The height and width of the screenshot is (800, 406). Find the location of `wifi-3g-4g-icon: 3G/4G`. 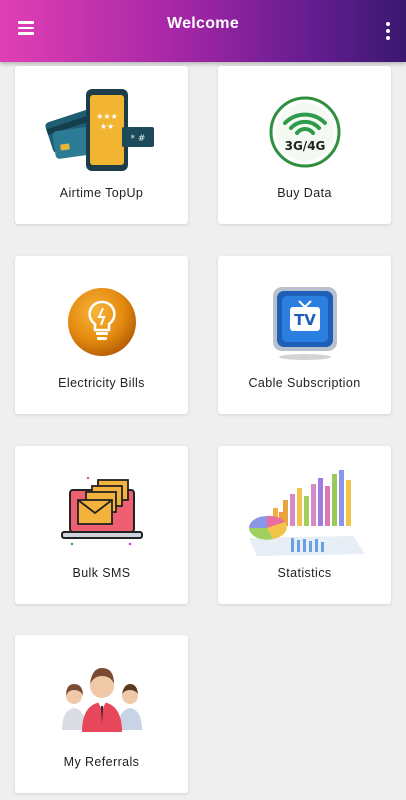

wifi-3g-4g-icon: 3G/4G is located at coordinates (304, 131).